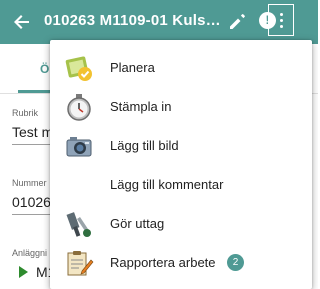 The image size is (320, 289). I want to click on back-arrow-icon, so click(22, 22).